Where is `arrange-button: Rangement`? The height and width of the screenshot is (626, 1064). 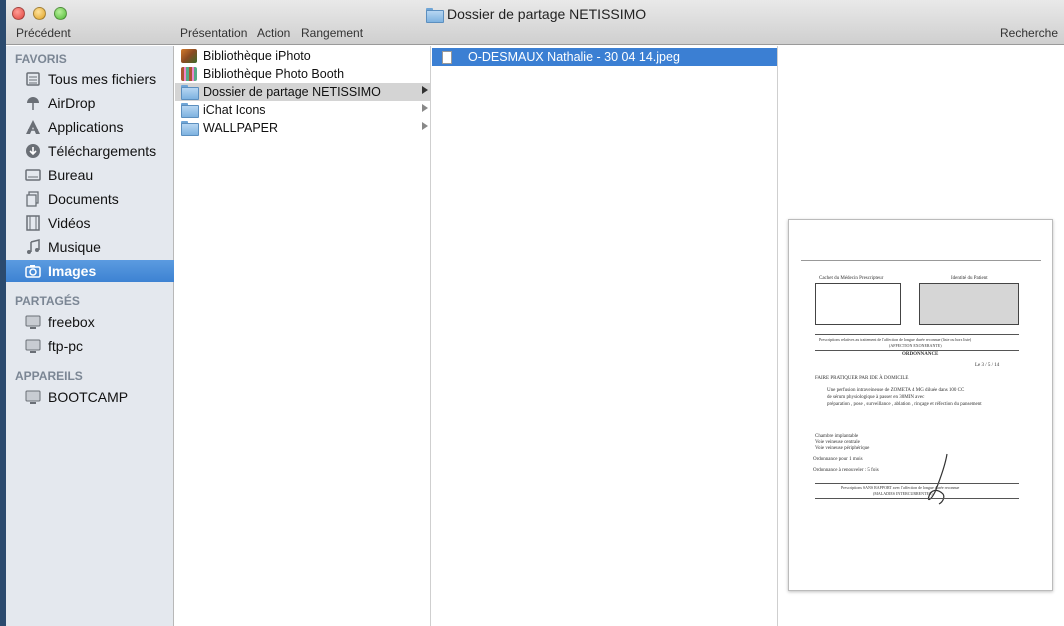
arrange-button: Rangement is located at coordinates (332, 33).